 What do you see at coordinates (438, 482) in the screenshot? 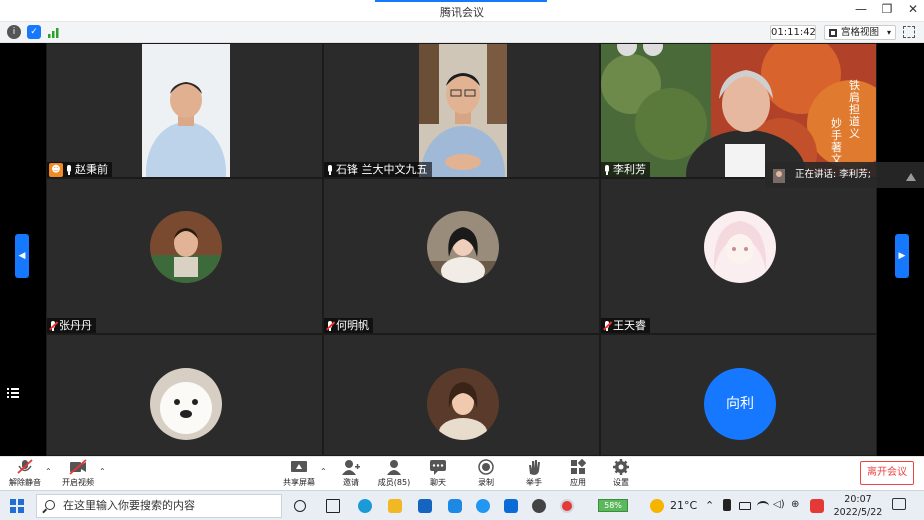
I see `chat-label: 聊天` at bounding box center [438, 482].